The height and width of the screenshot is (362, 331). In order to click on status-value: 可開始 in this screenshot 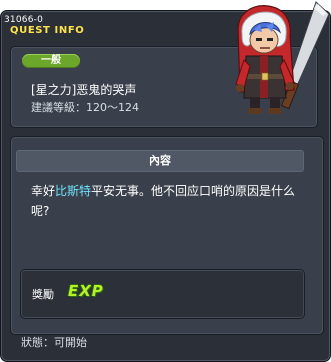, I will do `click(70, 342)`.